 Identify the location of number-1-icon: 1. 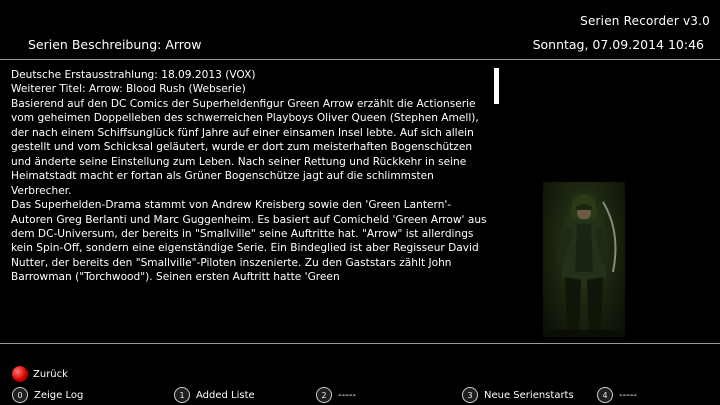
(182, 395).